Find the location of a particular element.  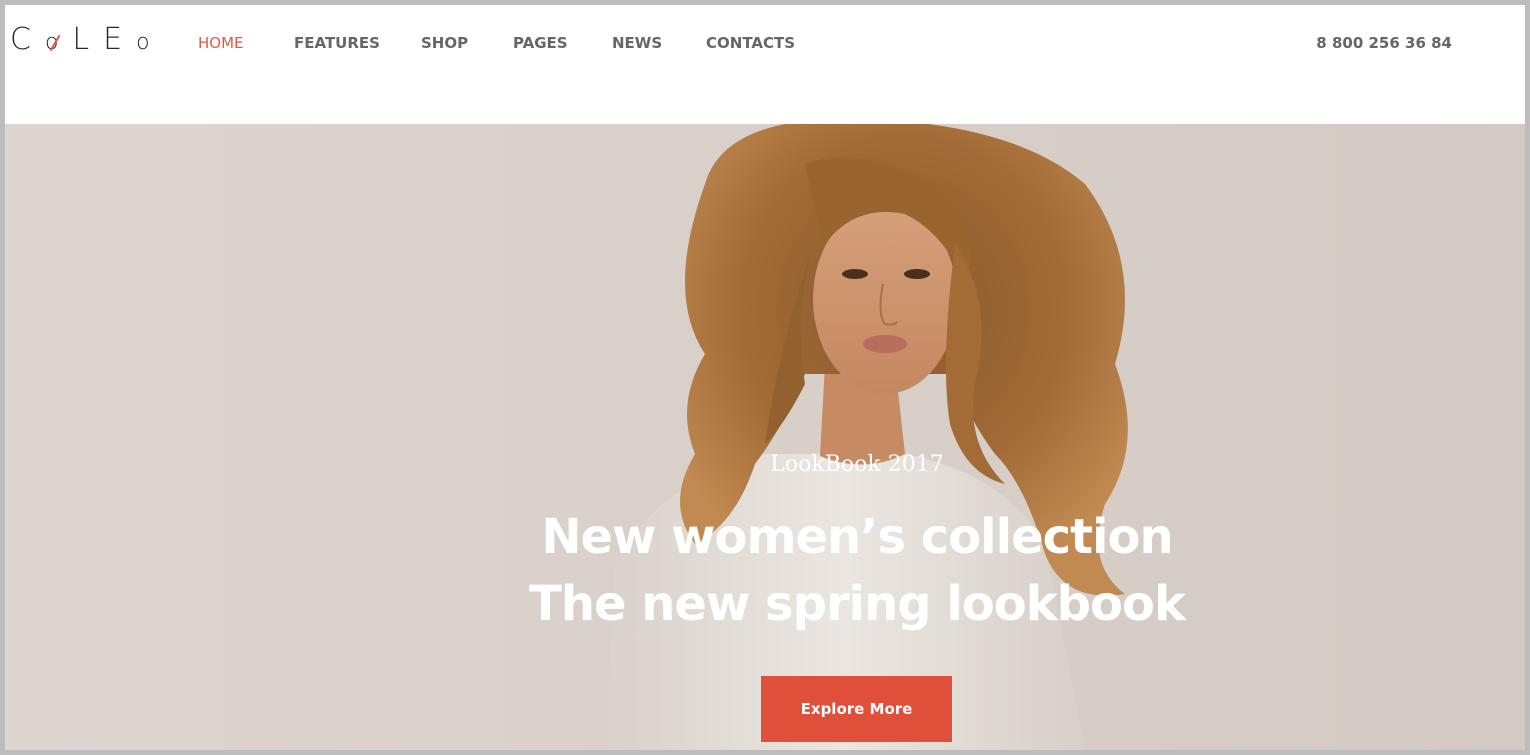

logo-letter-l: L is located at coordinates (88, 39).